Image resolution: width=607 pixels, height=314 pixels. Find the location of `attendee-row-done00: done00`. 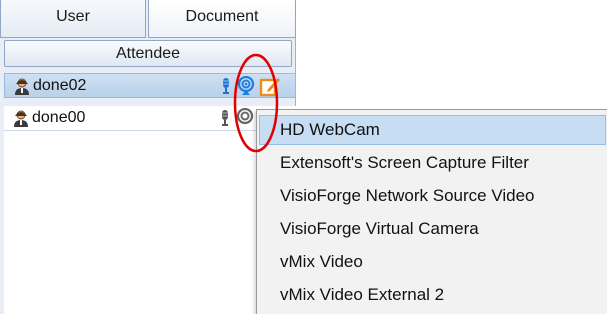

attendee-row-done00: done00 is located at coordinates (150, 118).